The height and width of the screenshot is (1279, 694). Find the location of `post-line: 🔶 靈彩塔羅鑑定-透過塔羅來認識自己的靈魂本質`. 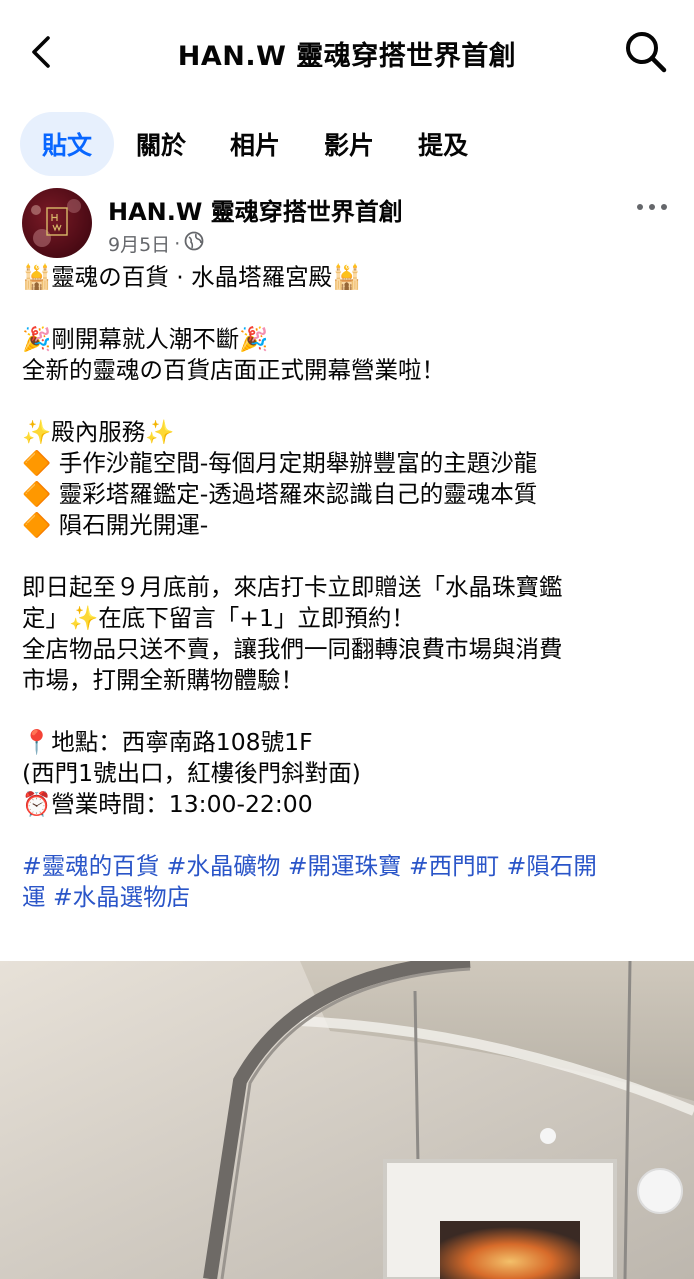

post-line: 🔶 靈彩塔羅鑑定-透過塔羅來認識自己的靈魂本質 is located at coordinates (280, 494).